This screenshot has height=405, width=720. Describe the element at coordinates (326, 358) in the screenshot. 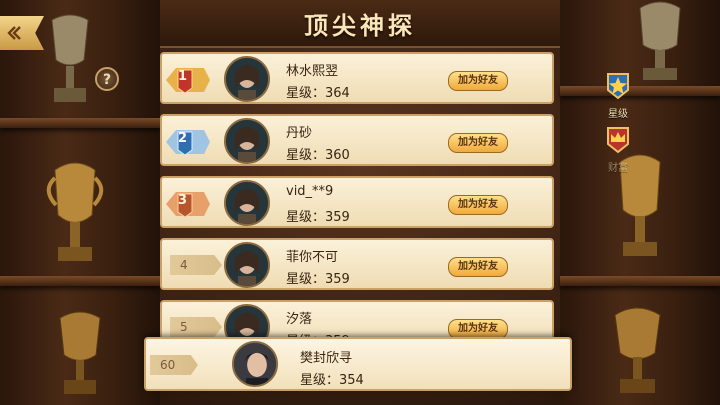

I see `my-player-name: 樊封欣寻` at that location.